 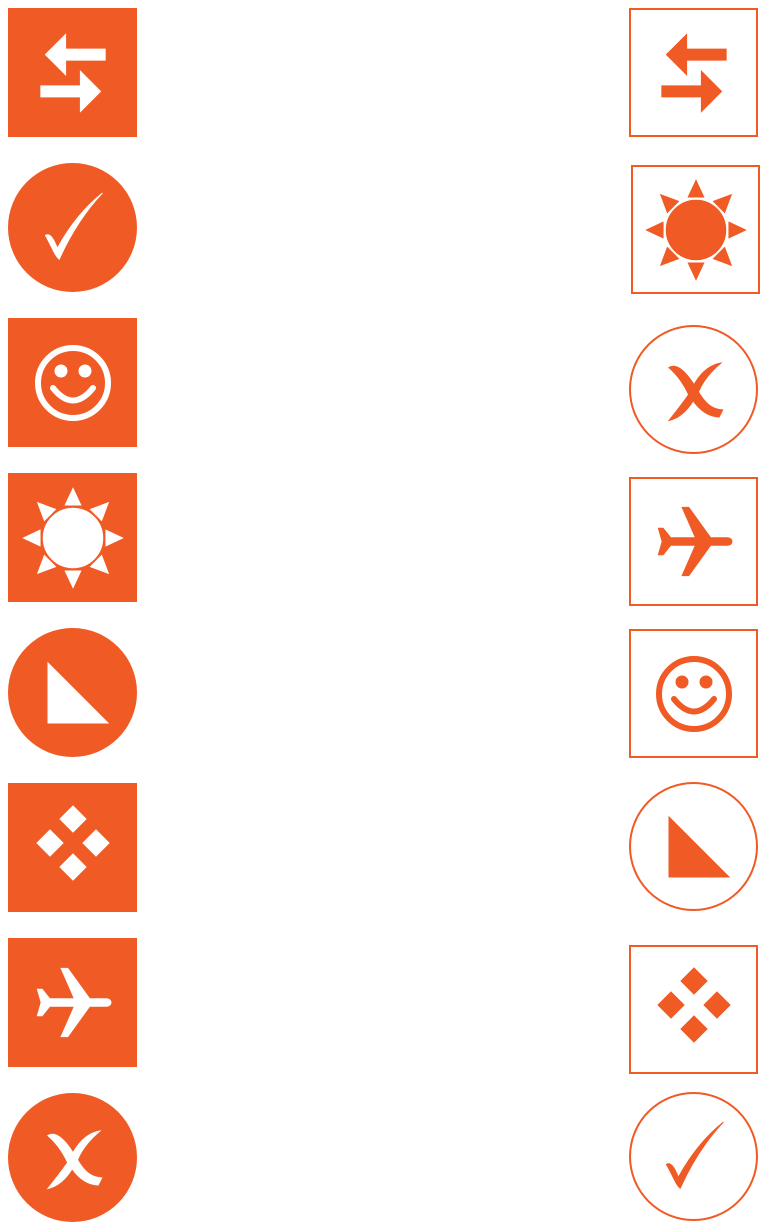 I want to click on checkmark-tile, so click(x=72, y=227).